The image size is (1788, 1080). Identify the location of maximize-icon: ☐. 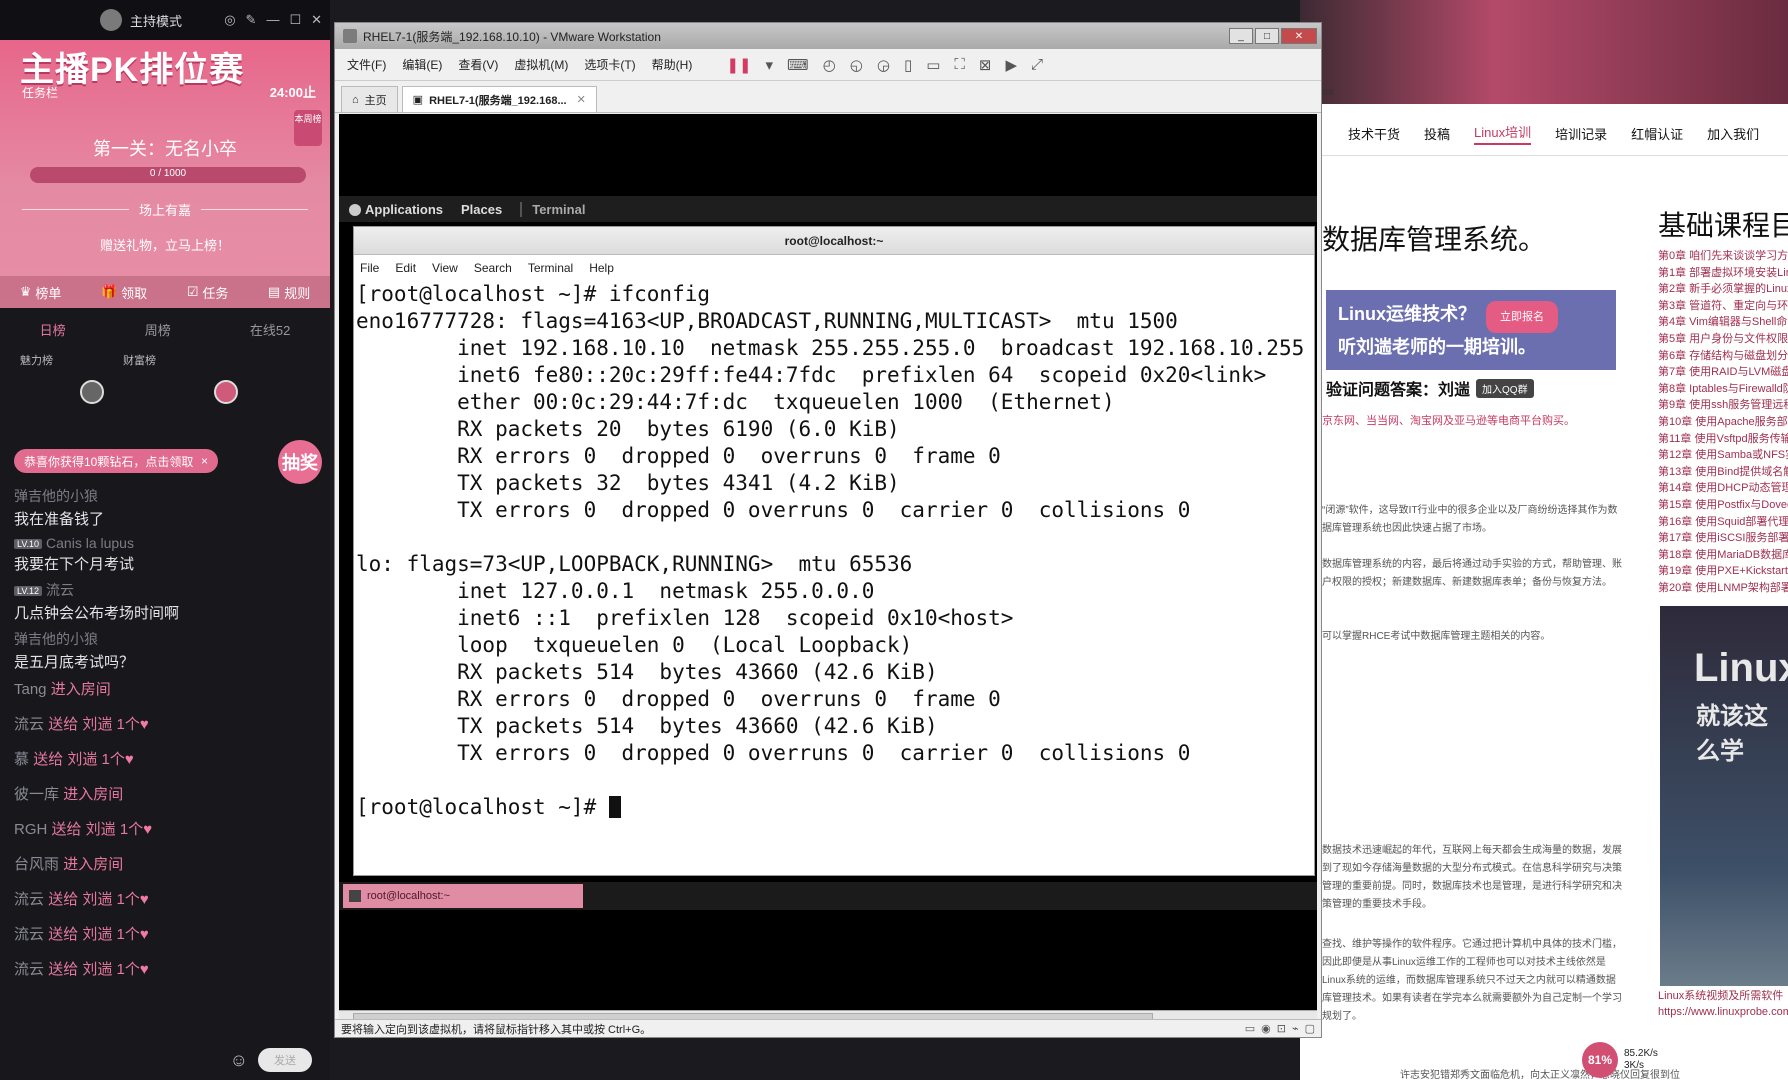
(295, 20).